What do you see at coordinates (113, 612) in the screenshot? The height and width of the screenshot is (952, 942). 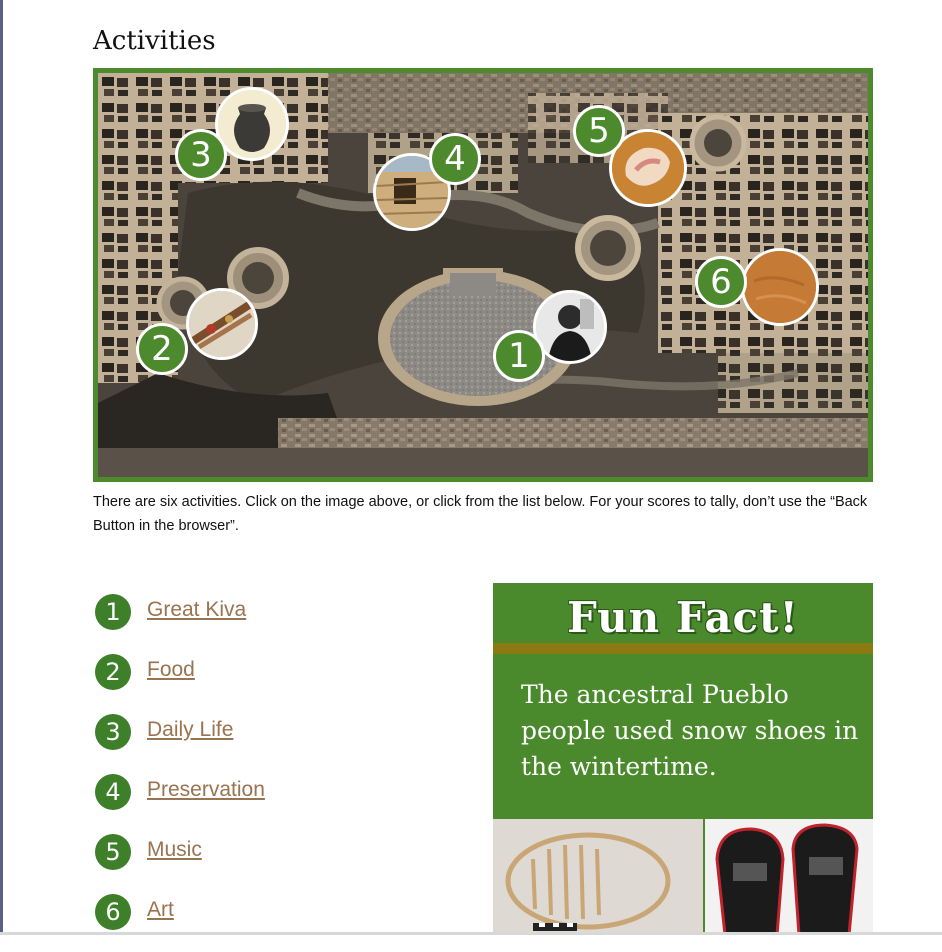 I see `activity-number-badge: 1` at bounding box center [113, 612].